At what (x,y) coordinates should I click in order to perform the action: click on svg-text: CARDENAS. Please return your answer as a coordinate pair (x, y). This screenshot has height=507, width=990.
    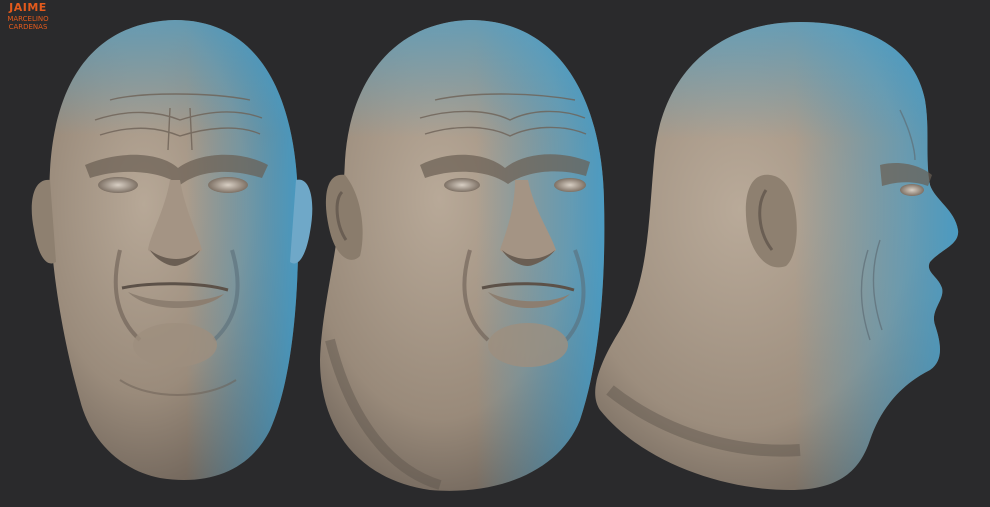
    Looking at the image, I should click on (28, 27).